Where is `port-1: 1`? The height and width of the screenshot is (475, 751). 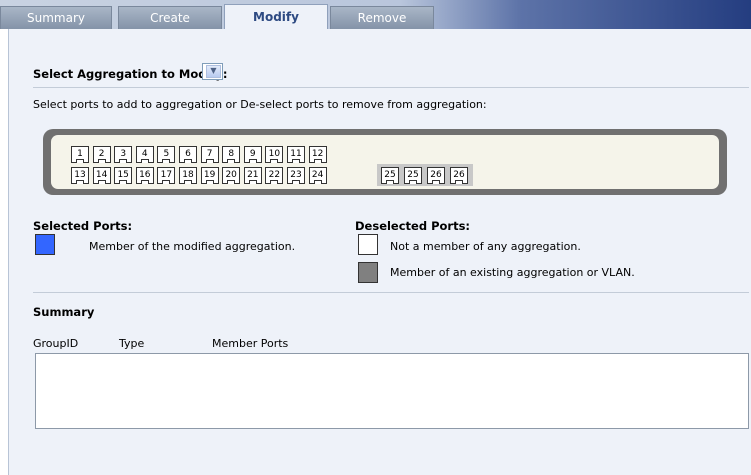 port-1: 1 is located at coordinates (80, 154).